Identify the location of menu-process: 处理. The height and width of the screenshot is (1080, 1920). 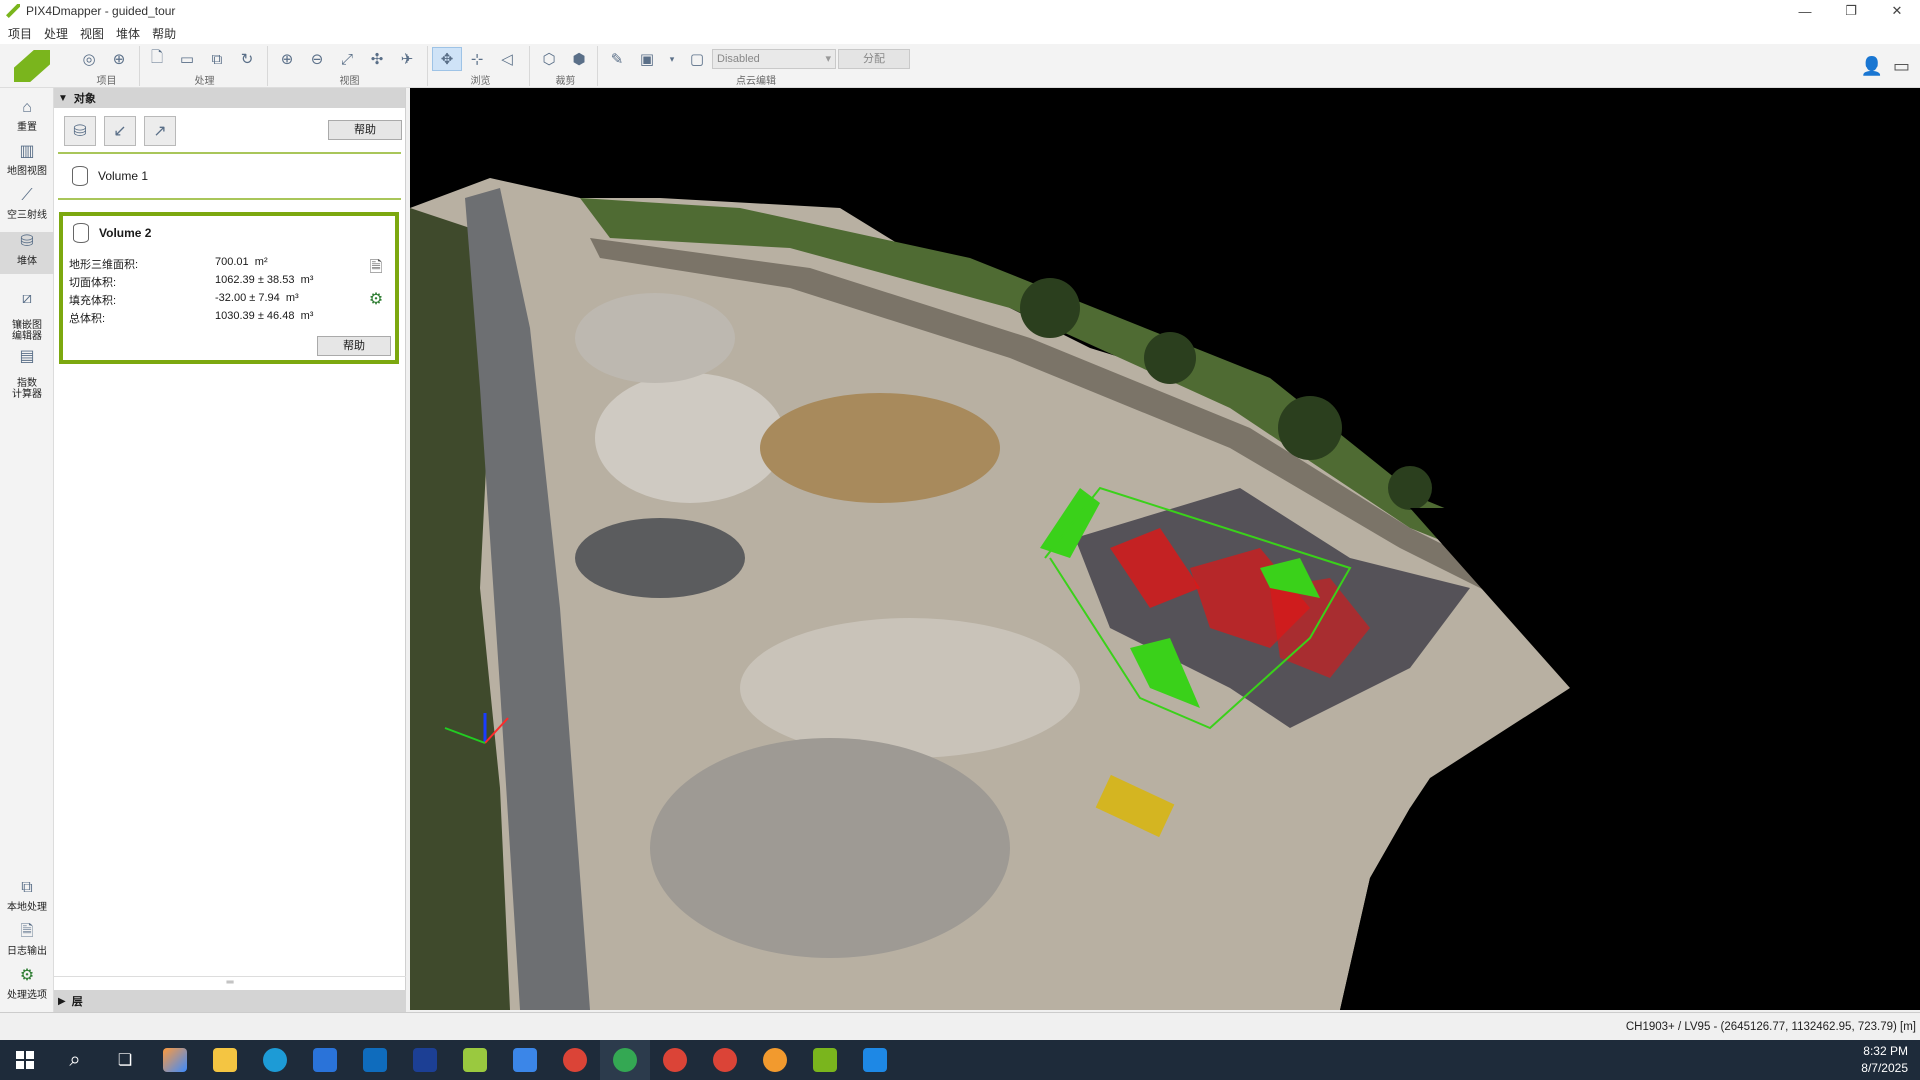
(60, 33).